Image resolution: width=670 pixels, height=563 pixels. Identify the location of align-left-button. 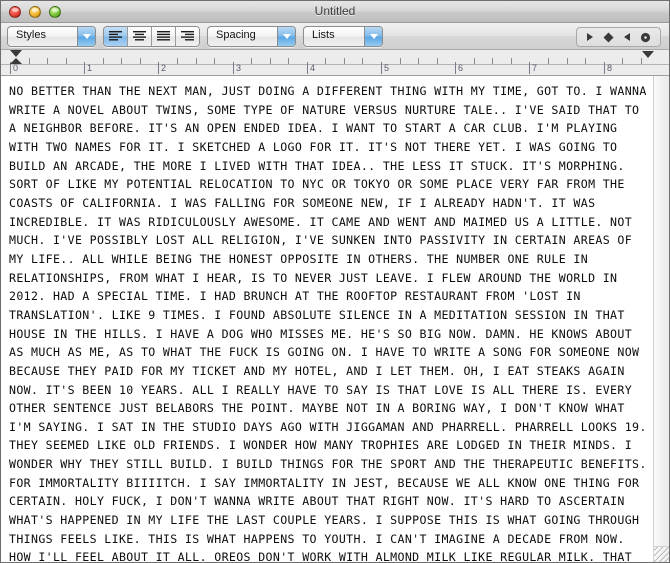
(116, 36).